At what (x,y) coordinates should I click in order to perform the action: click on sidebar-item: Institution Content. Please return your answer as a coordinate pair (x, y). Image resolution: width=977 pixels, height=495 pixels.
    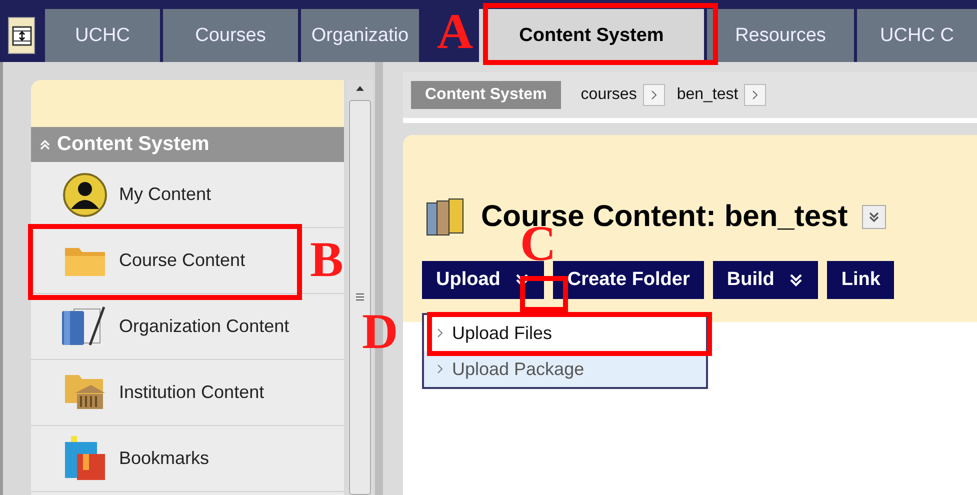
    Looking at the image, I should click on (187, 393).